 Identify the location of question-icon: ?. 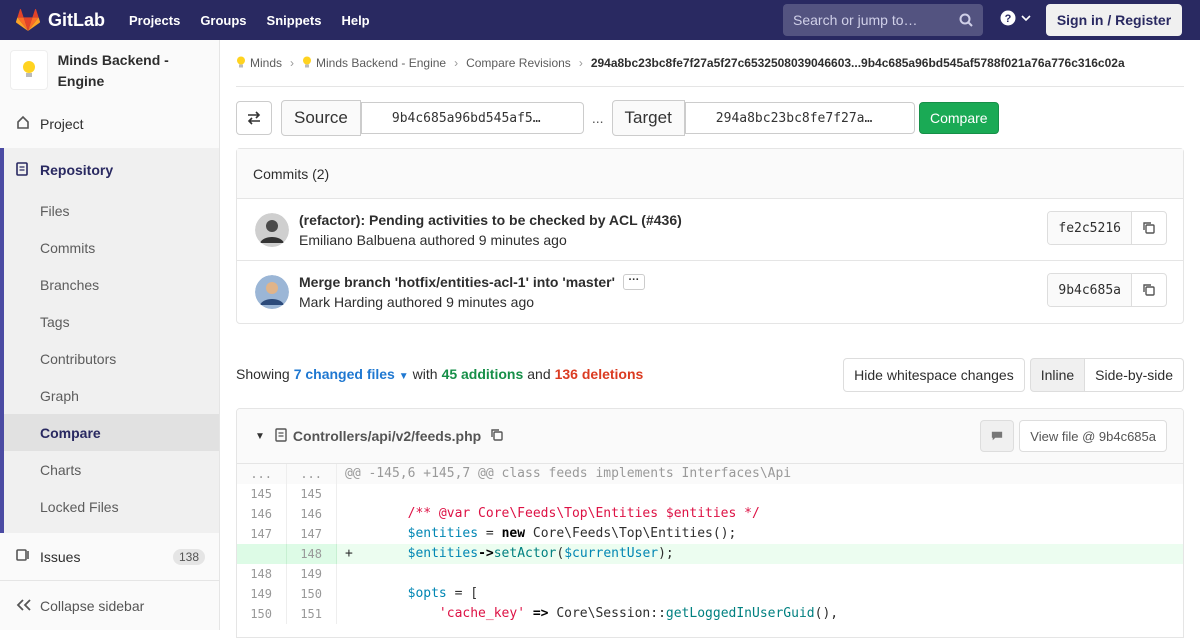
(1008, 18).